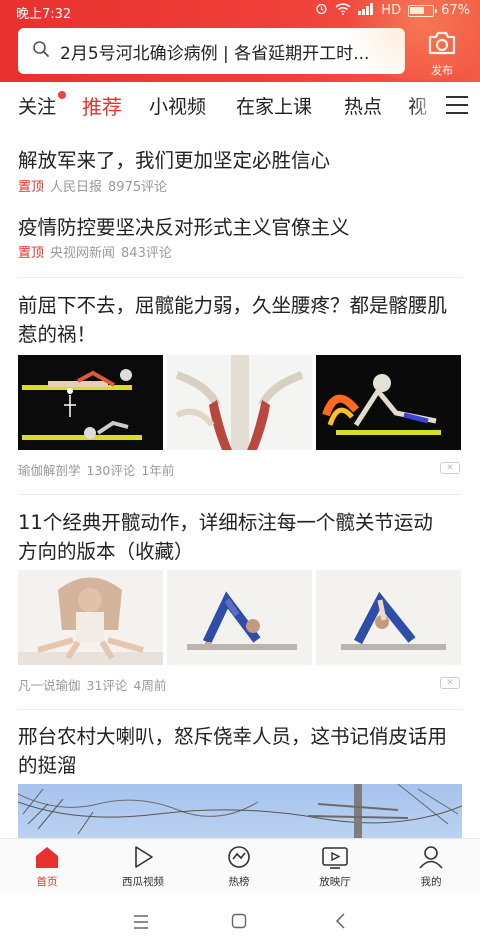 The image size is (480, 950). Describe the element at coordinates (62, 95) in the screenshot. I see `tab-follow-dot` at that location.